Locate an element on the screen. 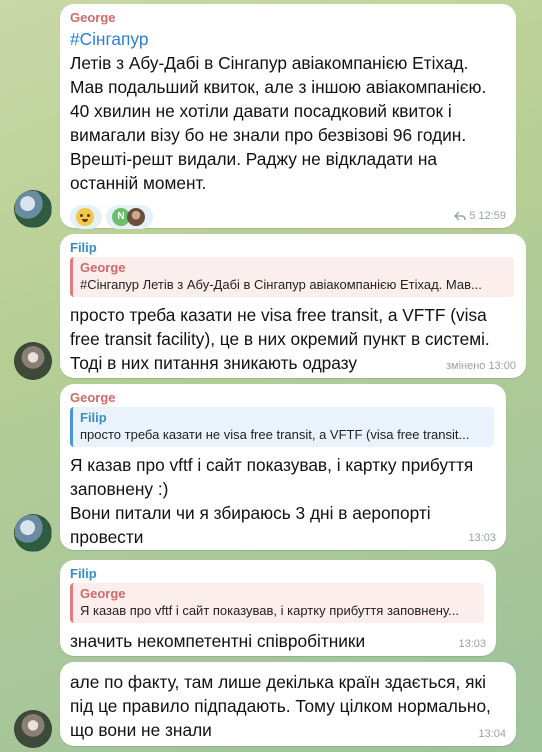  message-line: заповнену :) is located at coordinates (119, 489).